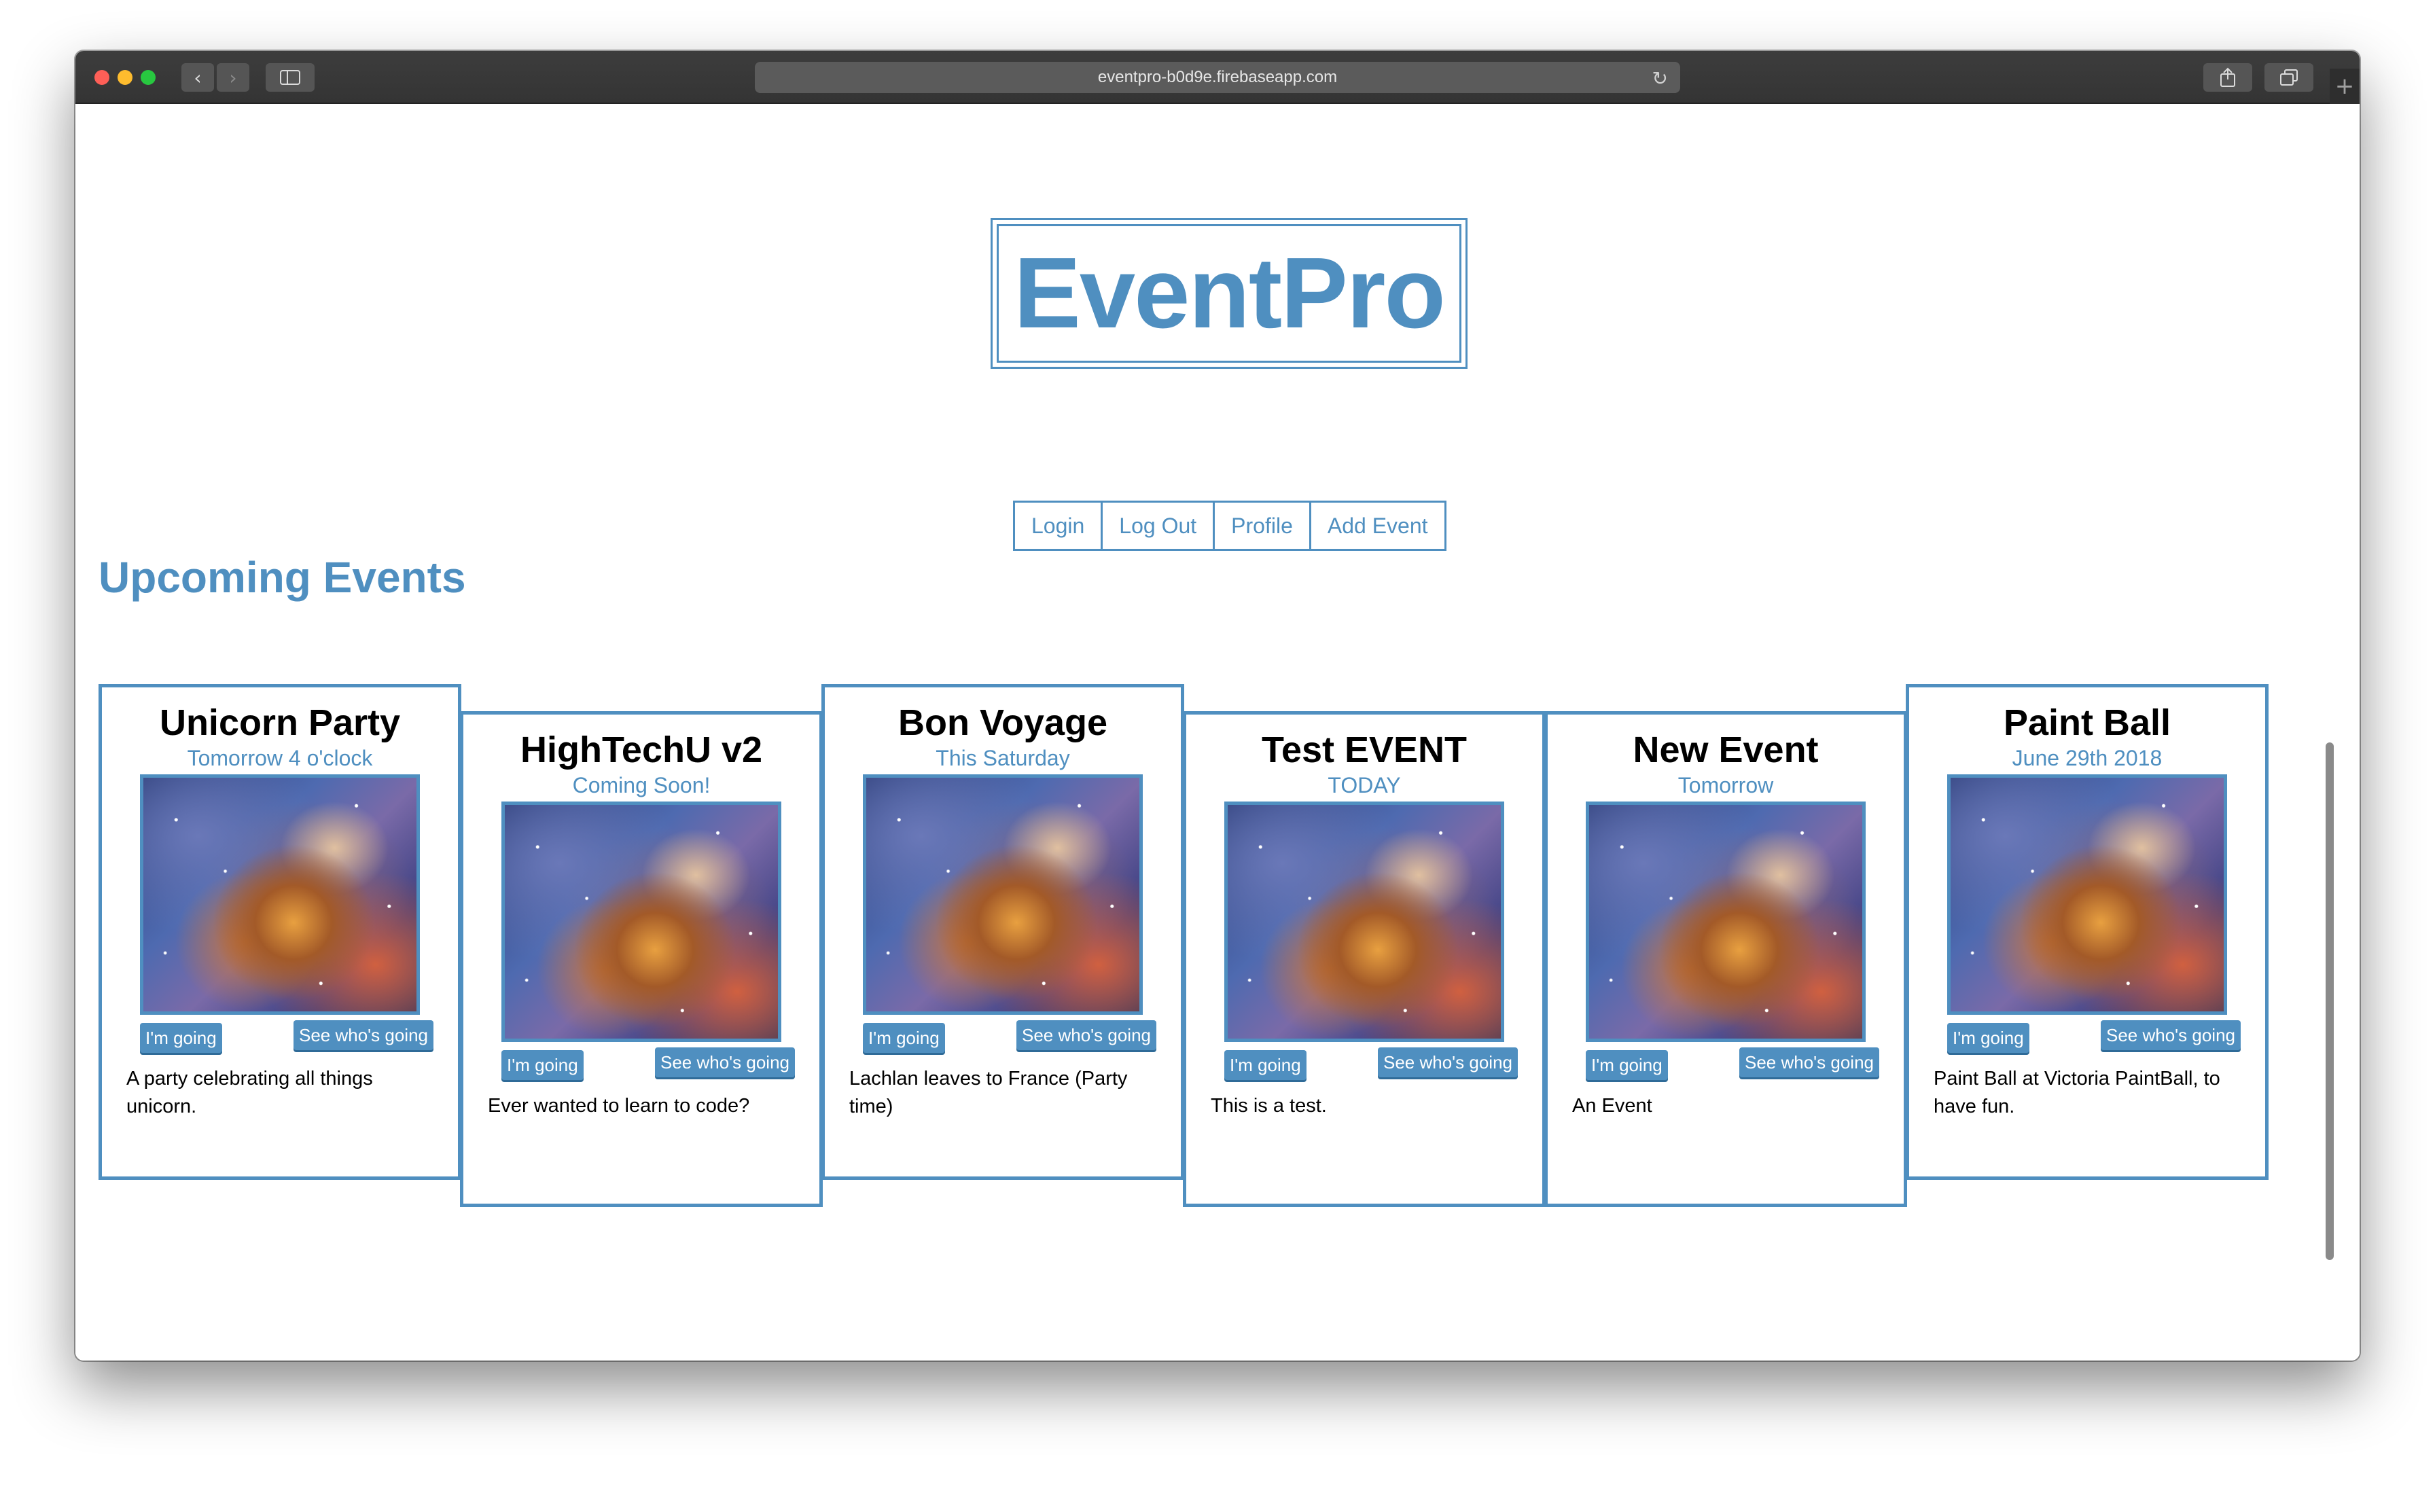 This screenshot has width=2435, height=1512. I want to click on nav-login: Login, so click(1059, 526).